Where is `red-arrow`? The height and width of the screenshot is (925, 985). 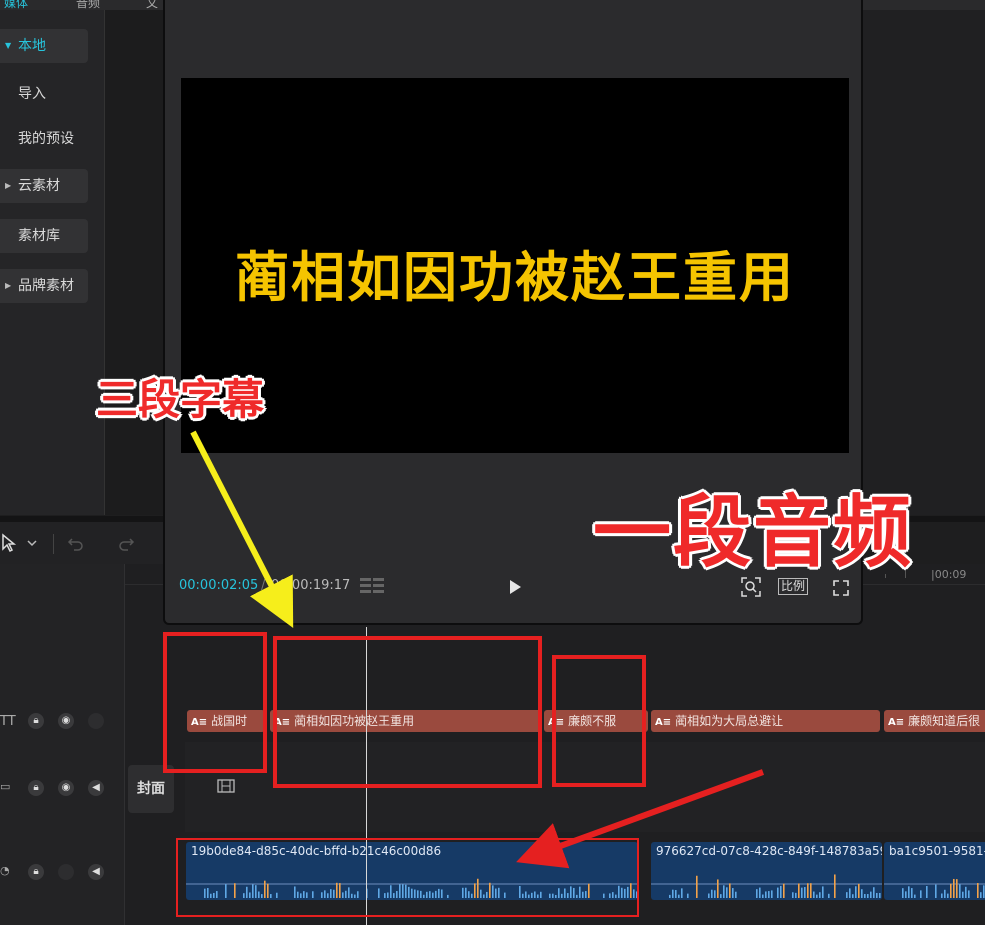 red-arrow is located at coordinates (640, 819).